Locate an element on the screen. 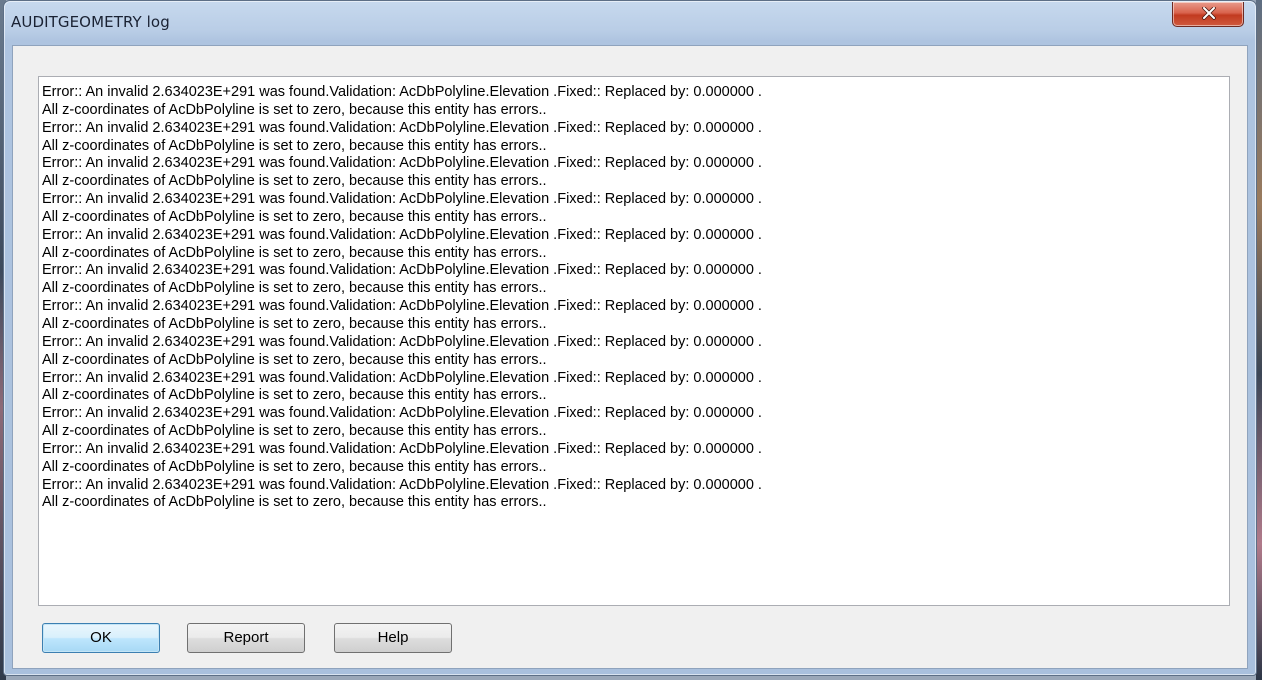 This screenshot has width=1262, height=680. help-button: Help is located at coordinates (393, 638).